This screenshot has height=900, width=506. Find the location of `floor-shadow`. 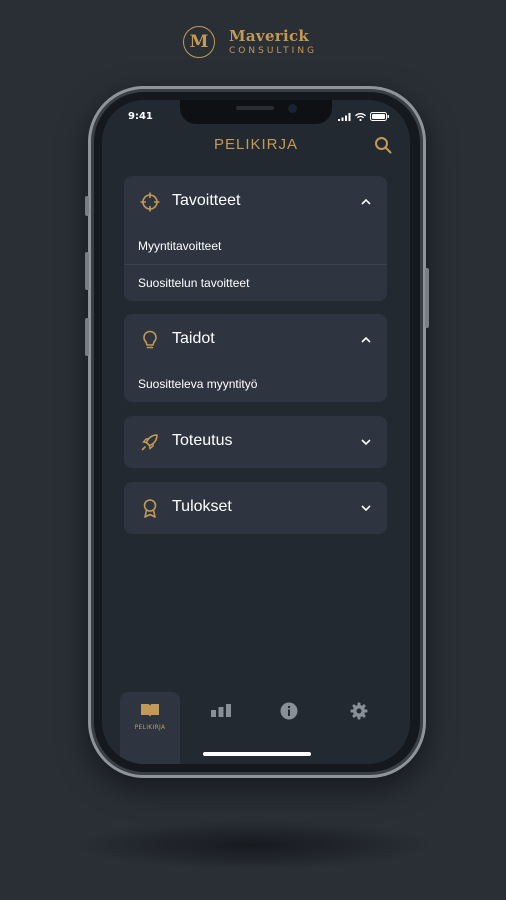

floor-shadow is located at coordinates (253, 845).